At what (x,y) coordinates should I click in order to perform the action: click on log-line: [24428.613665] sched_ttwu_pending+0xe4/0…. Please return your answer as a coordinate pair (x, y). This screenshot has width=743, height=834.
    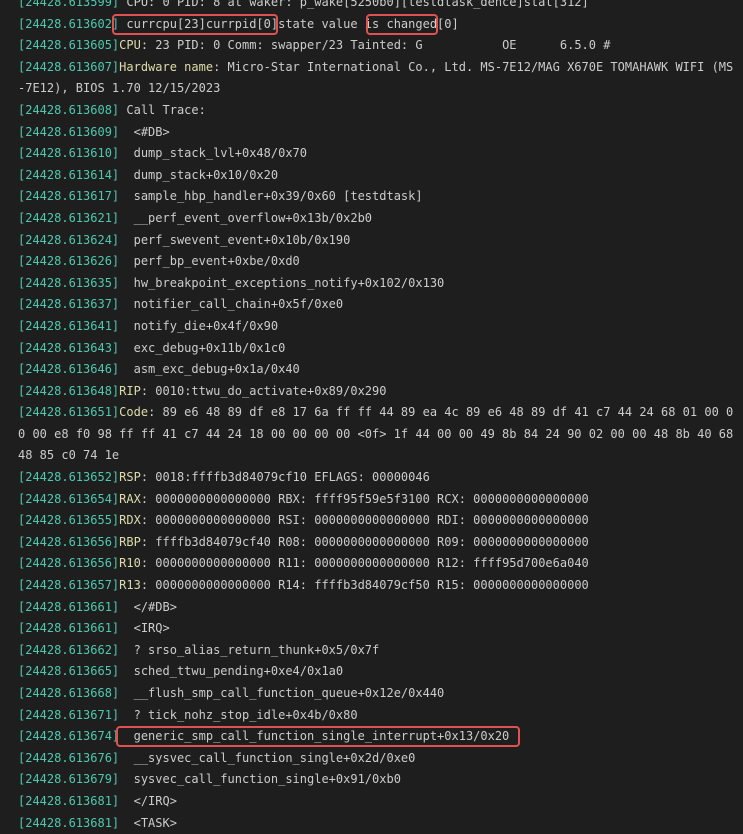
    Looking at the image, I should click on (371, 672).